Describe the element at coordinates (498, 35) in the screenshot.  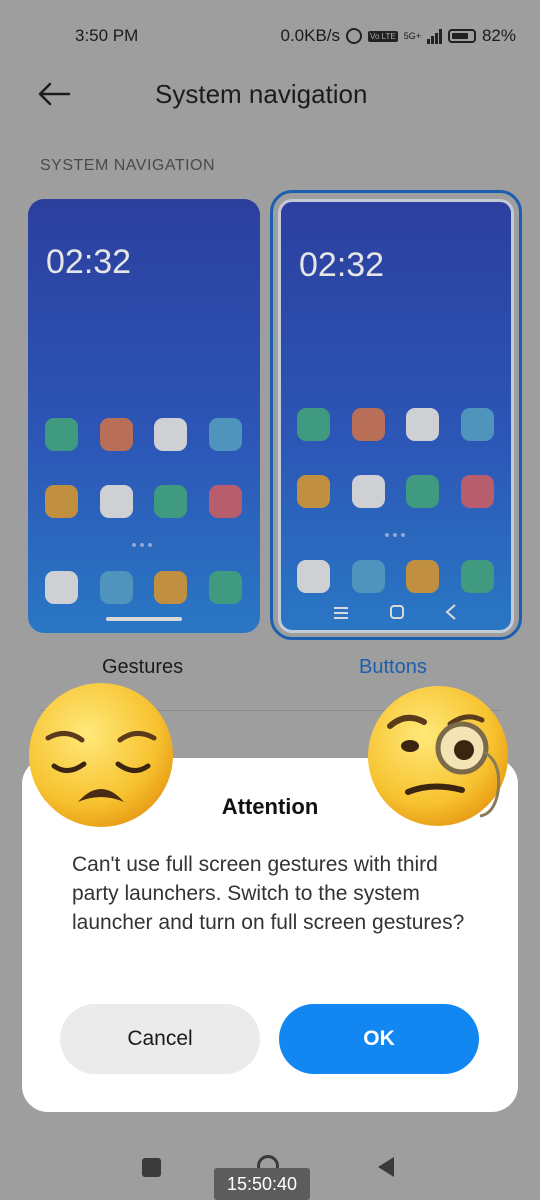
I see `battery-percent: 82%` at that location.